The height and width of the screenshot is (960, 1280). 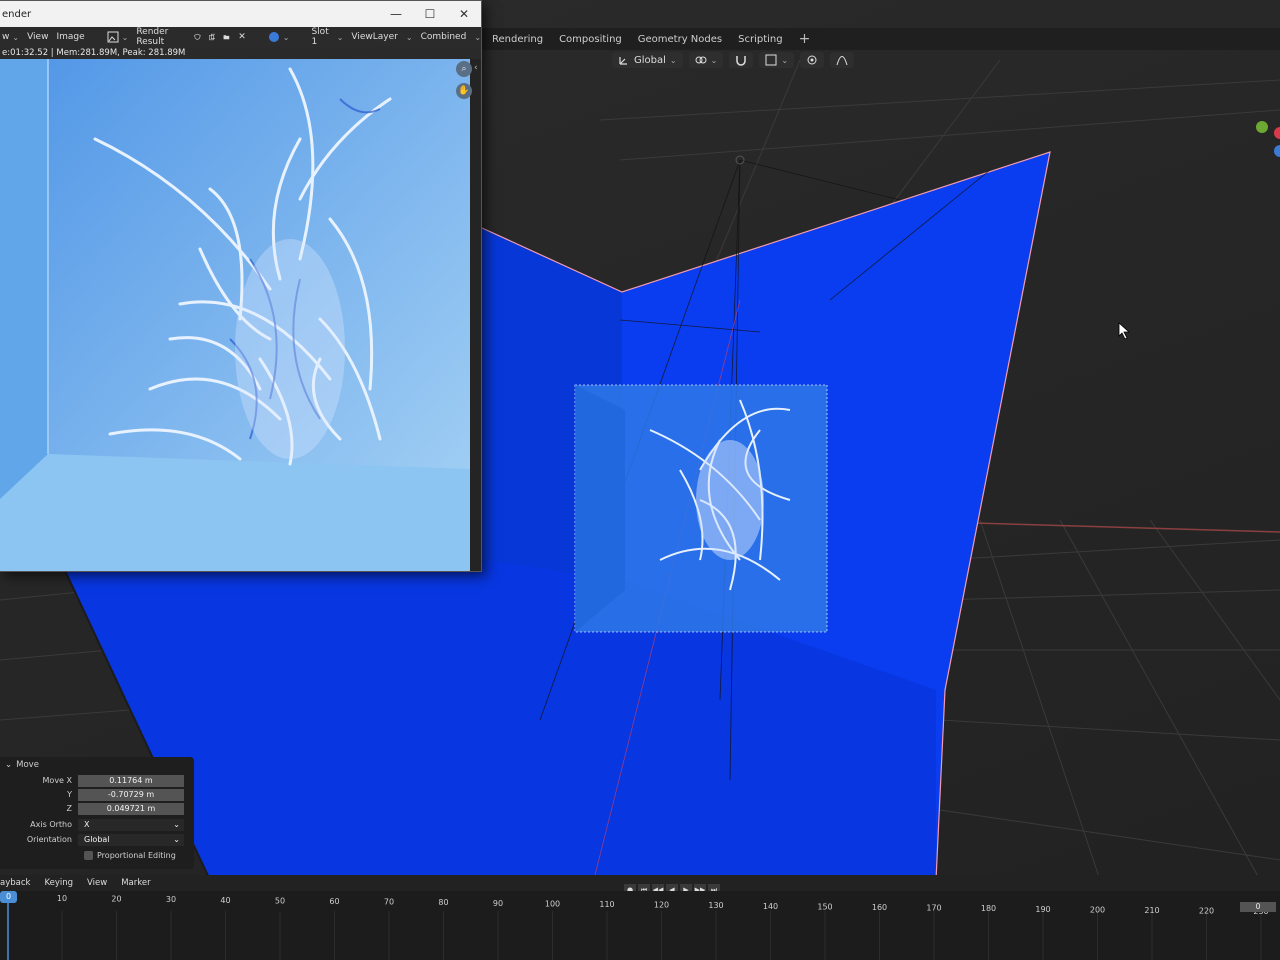 What do you see at coordinates (881, 60) in the screenshot?
I see `viewport-header: Global ⌄ ⌄ ⌄` at bounding box center [881, 60].